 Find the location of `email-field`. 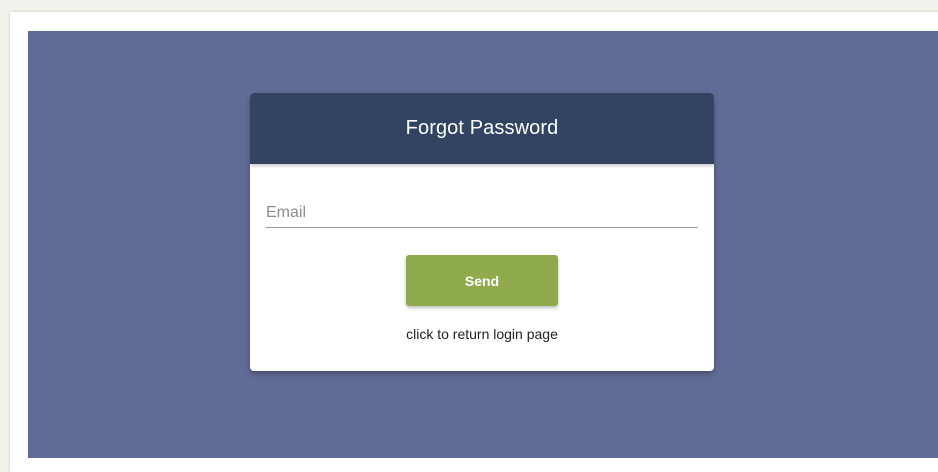

email-field is located at coordinates (482, 213).